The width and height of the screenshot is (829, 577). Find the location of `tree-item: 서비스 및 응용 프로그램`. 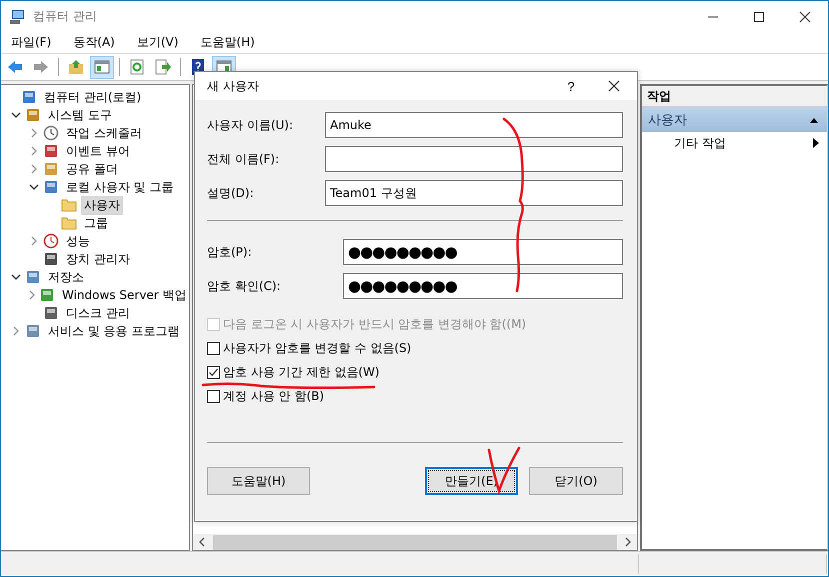

tree-item: 서비스 및 응용 프로그램 is located at coordinates (113, 331).